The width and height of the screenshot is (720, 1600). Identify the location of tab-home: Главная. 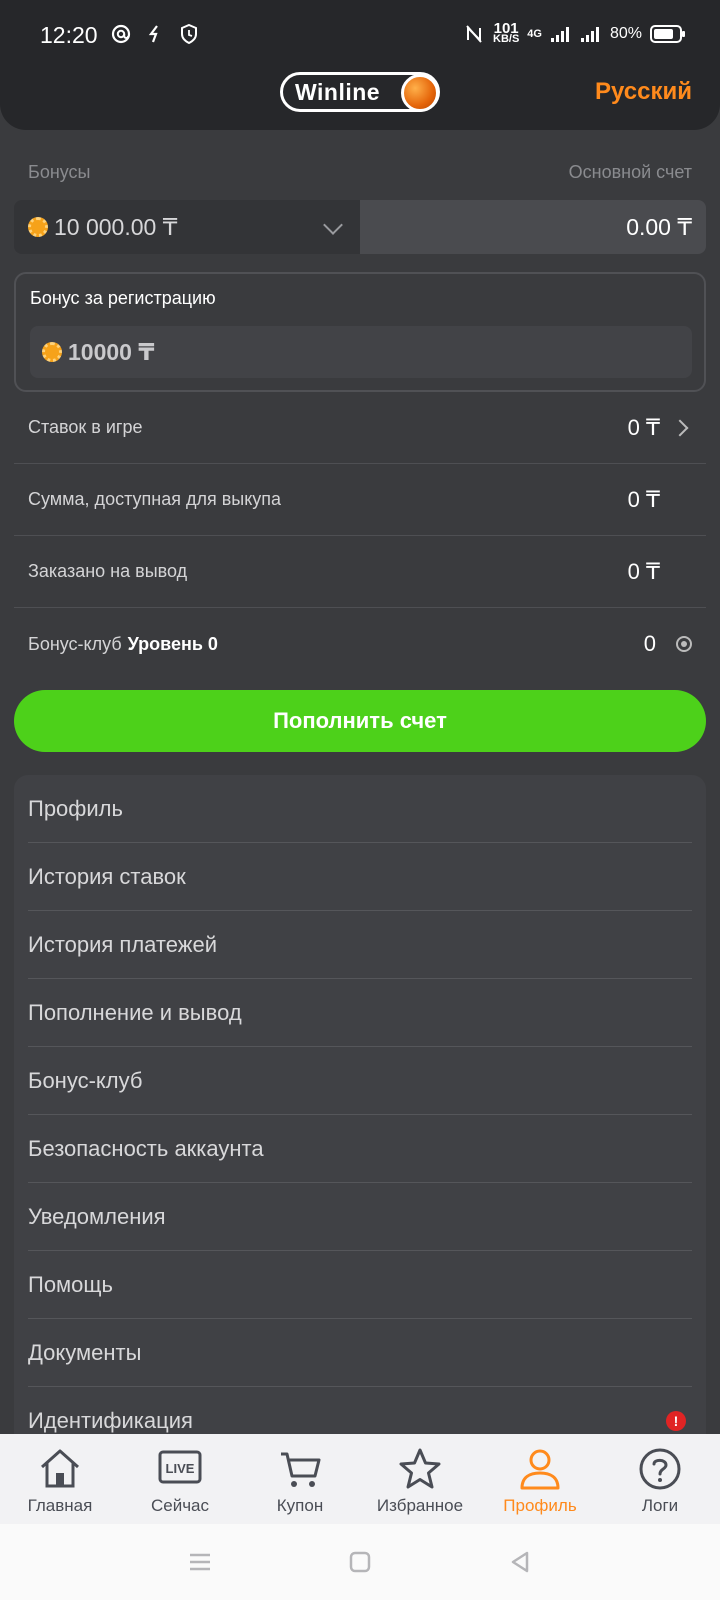
(60, 1479).